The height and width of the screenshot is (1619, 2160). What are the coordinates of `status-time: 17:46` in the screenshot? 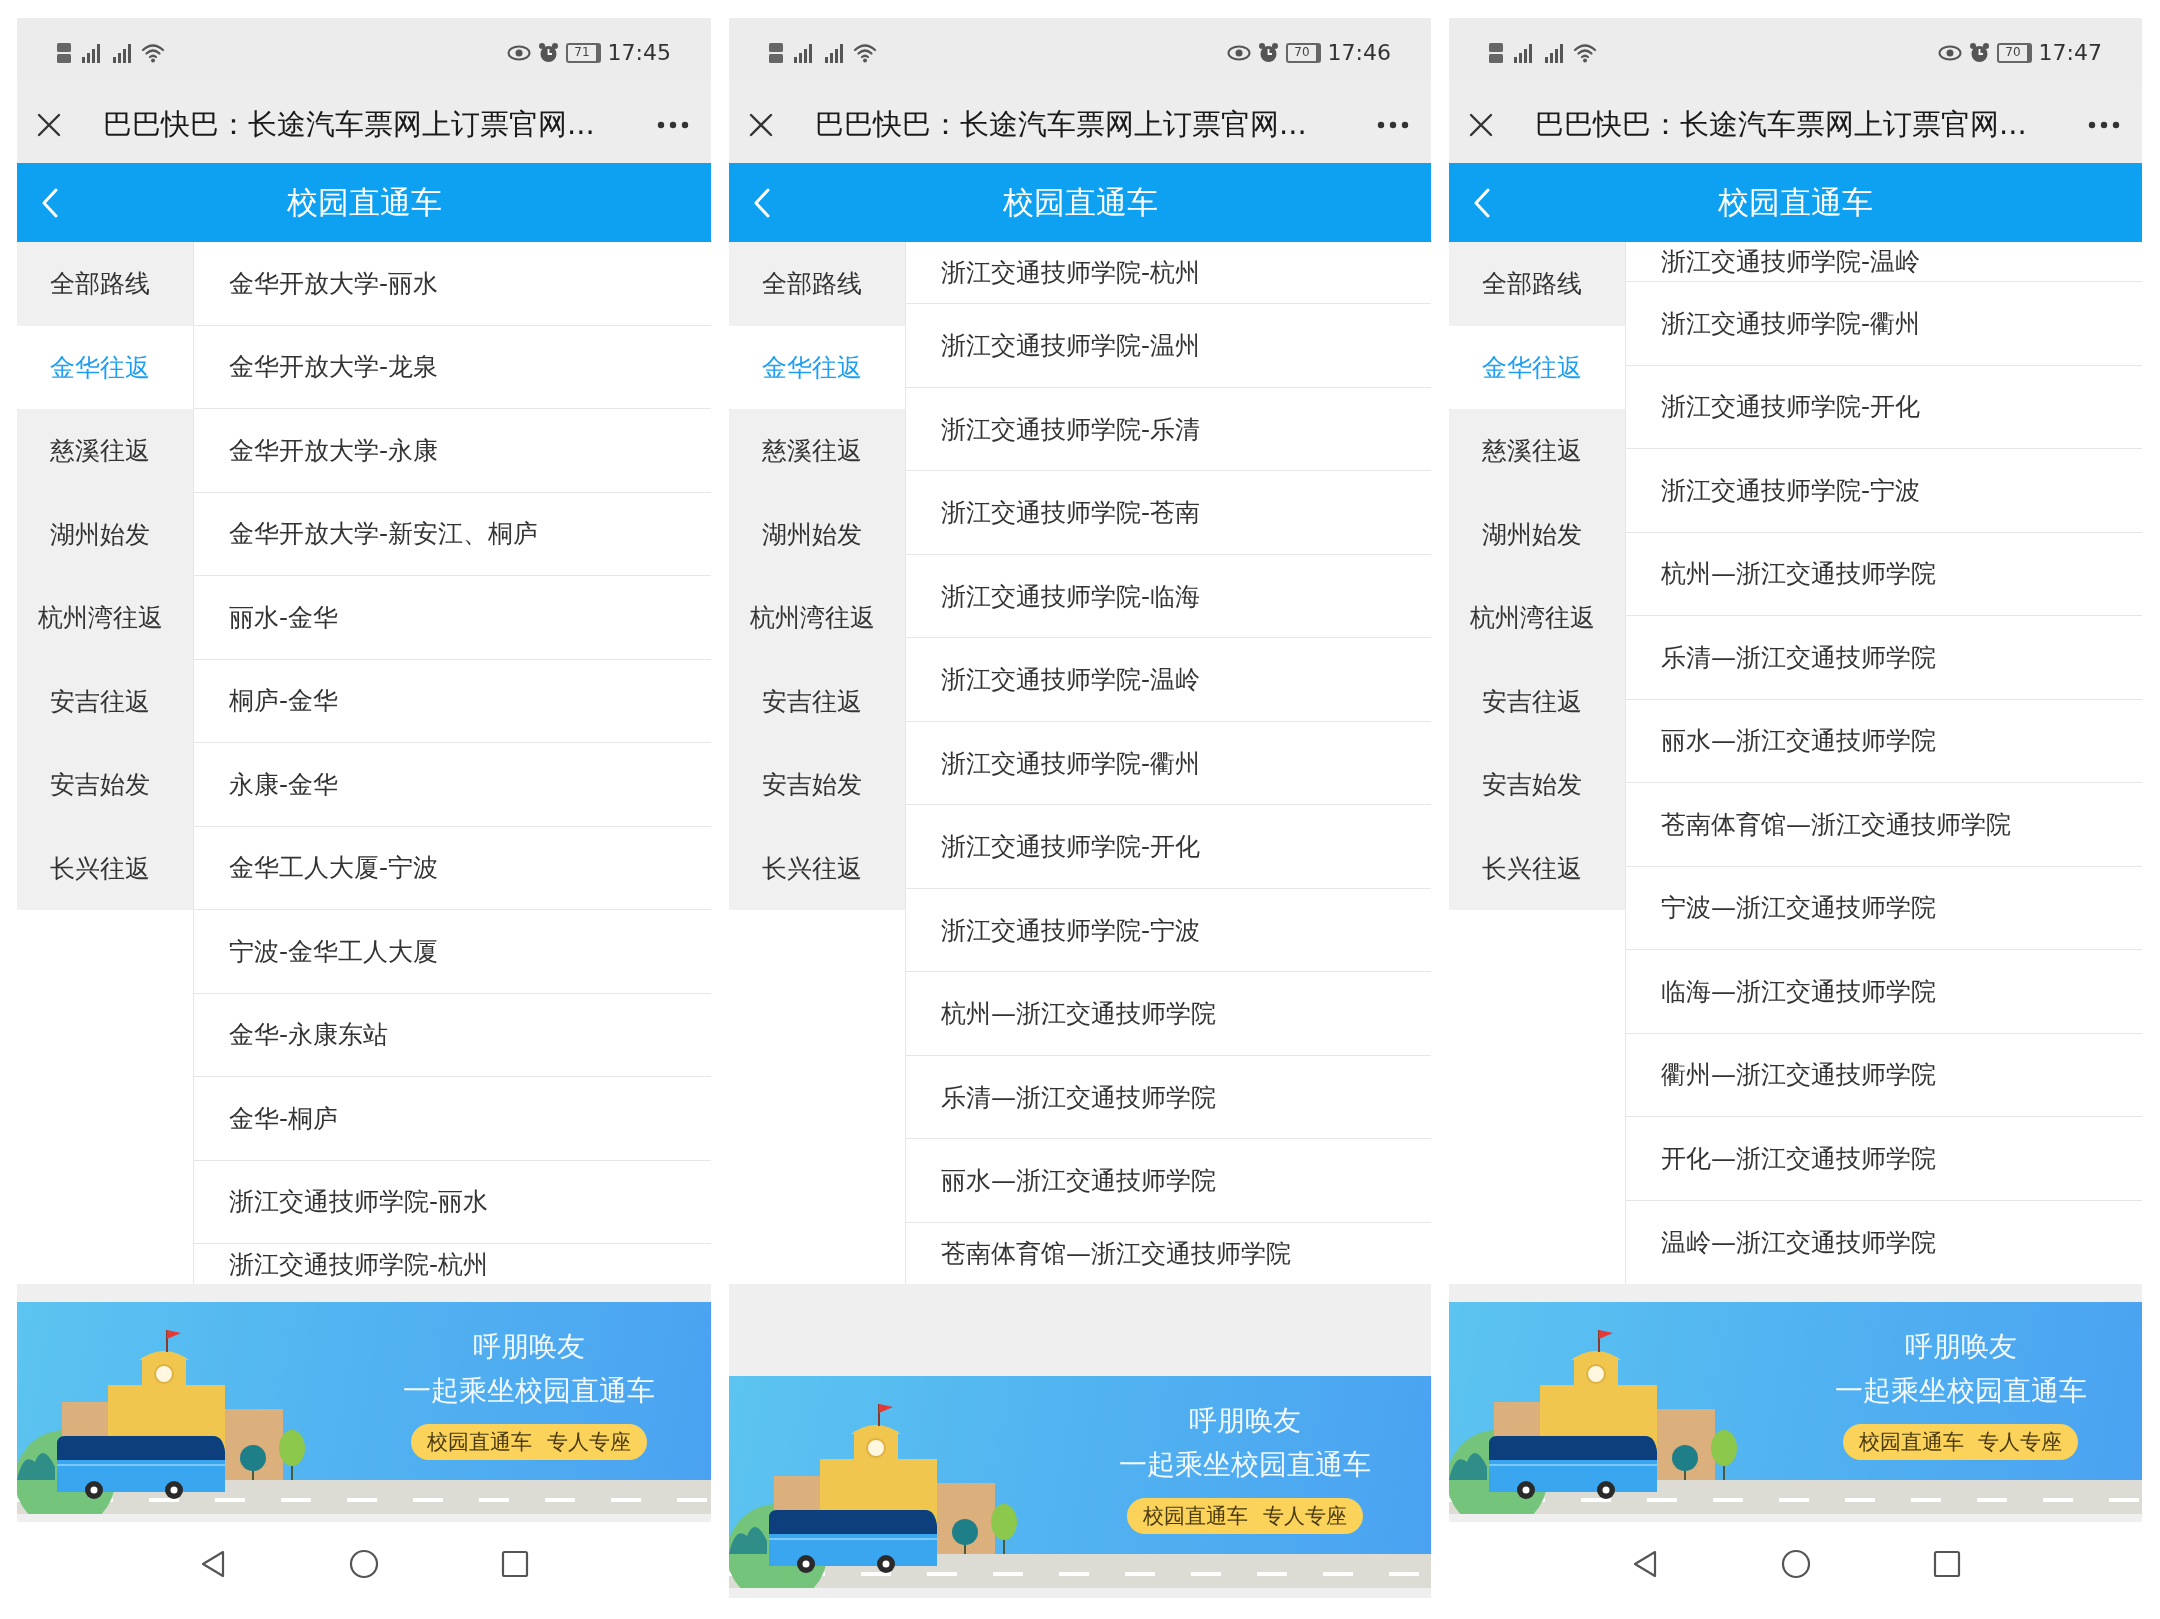 It's located at (1359, 52).